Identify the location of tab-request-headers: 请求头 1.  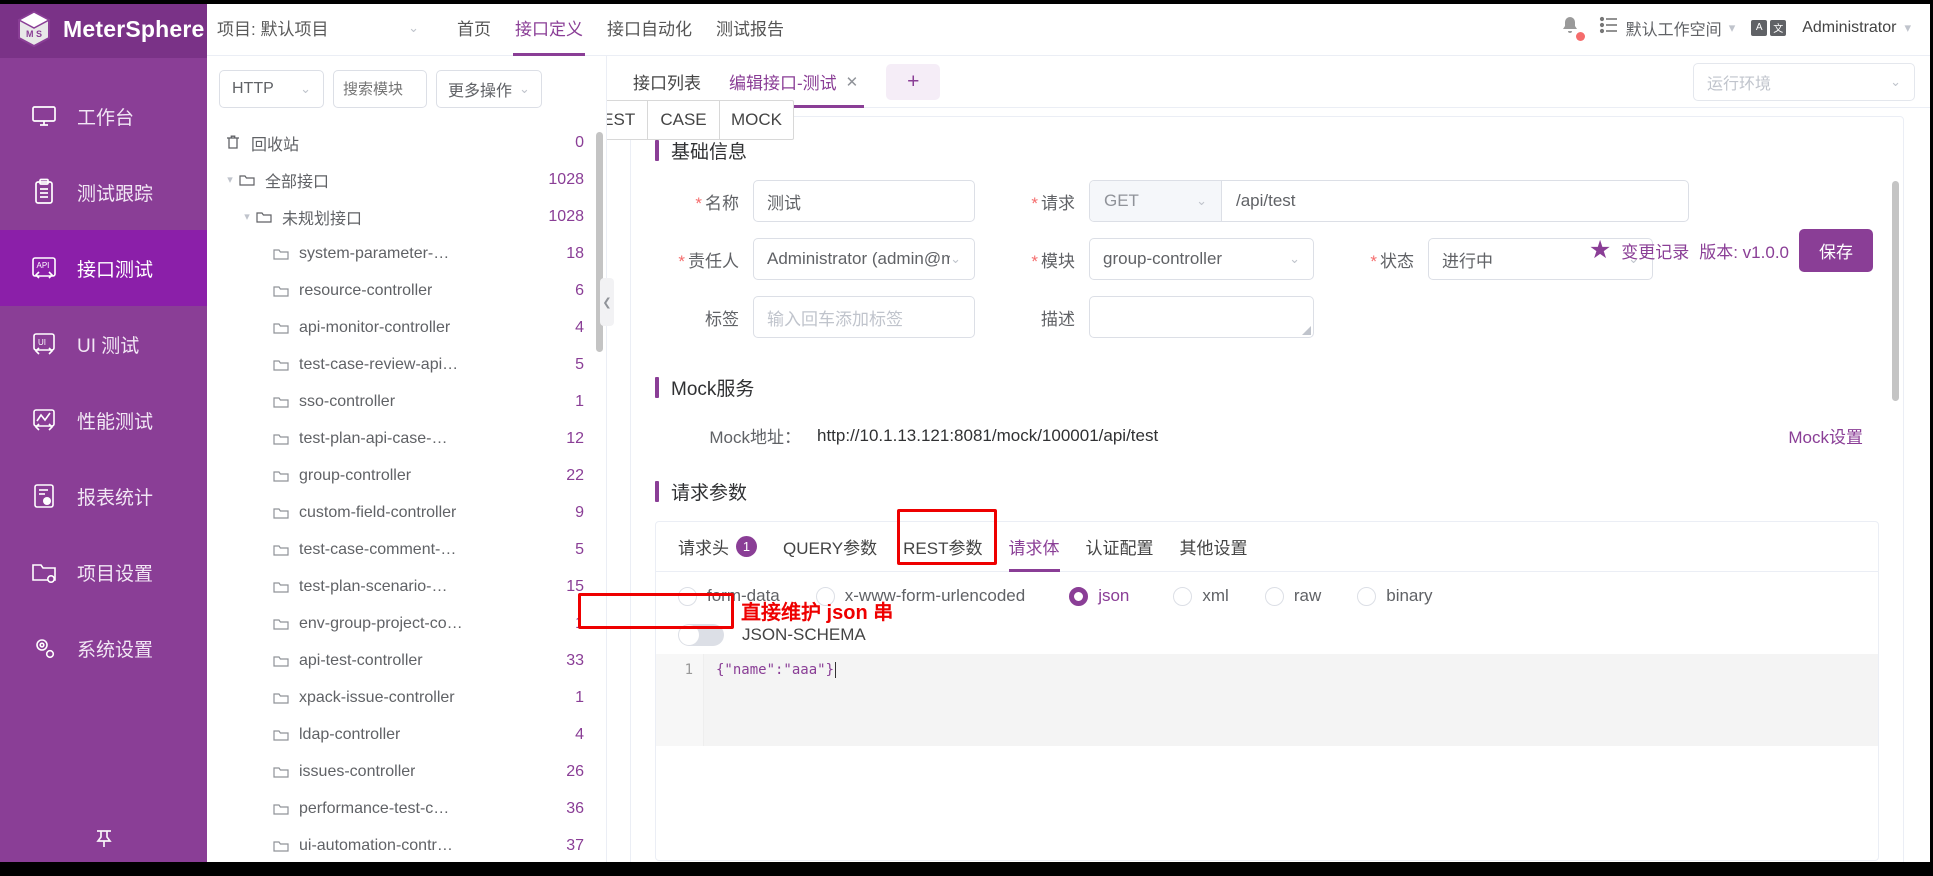
(717, 547).